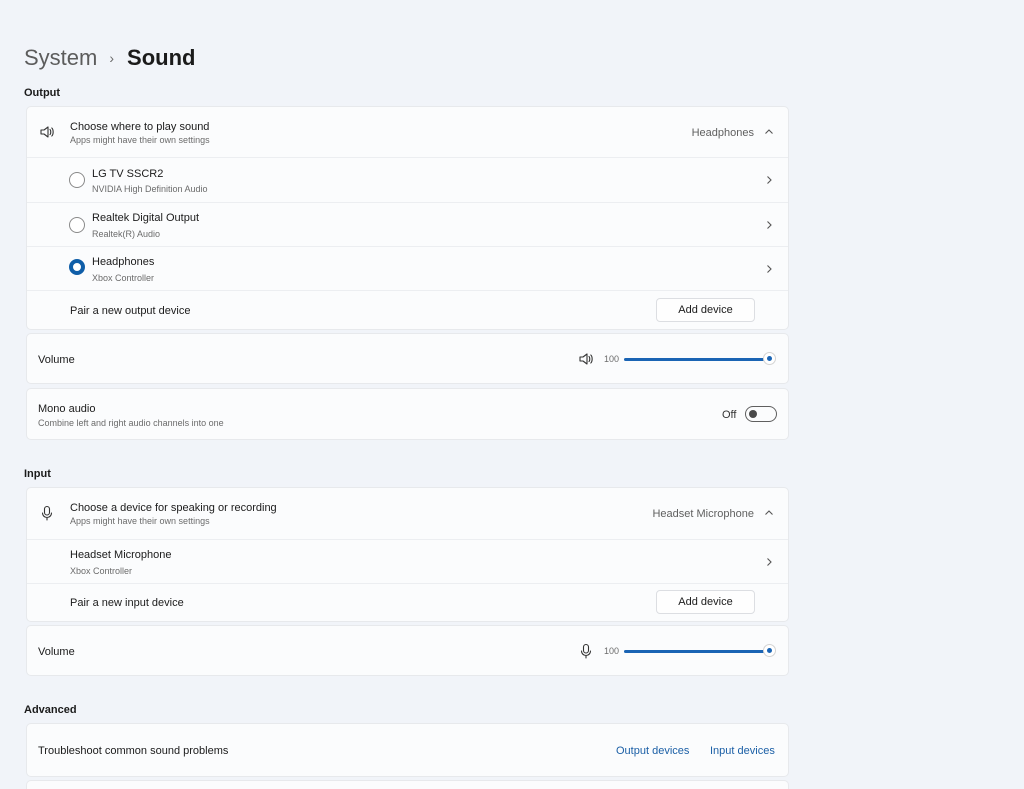  I want to click on choose-input-subtitle: Apps might have their own settings, so click(140, 521).